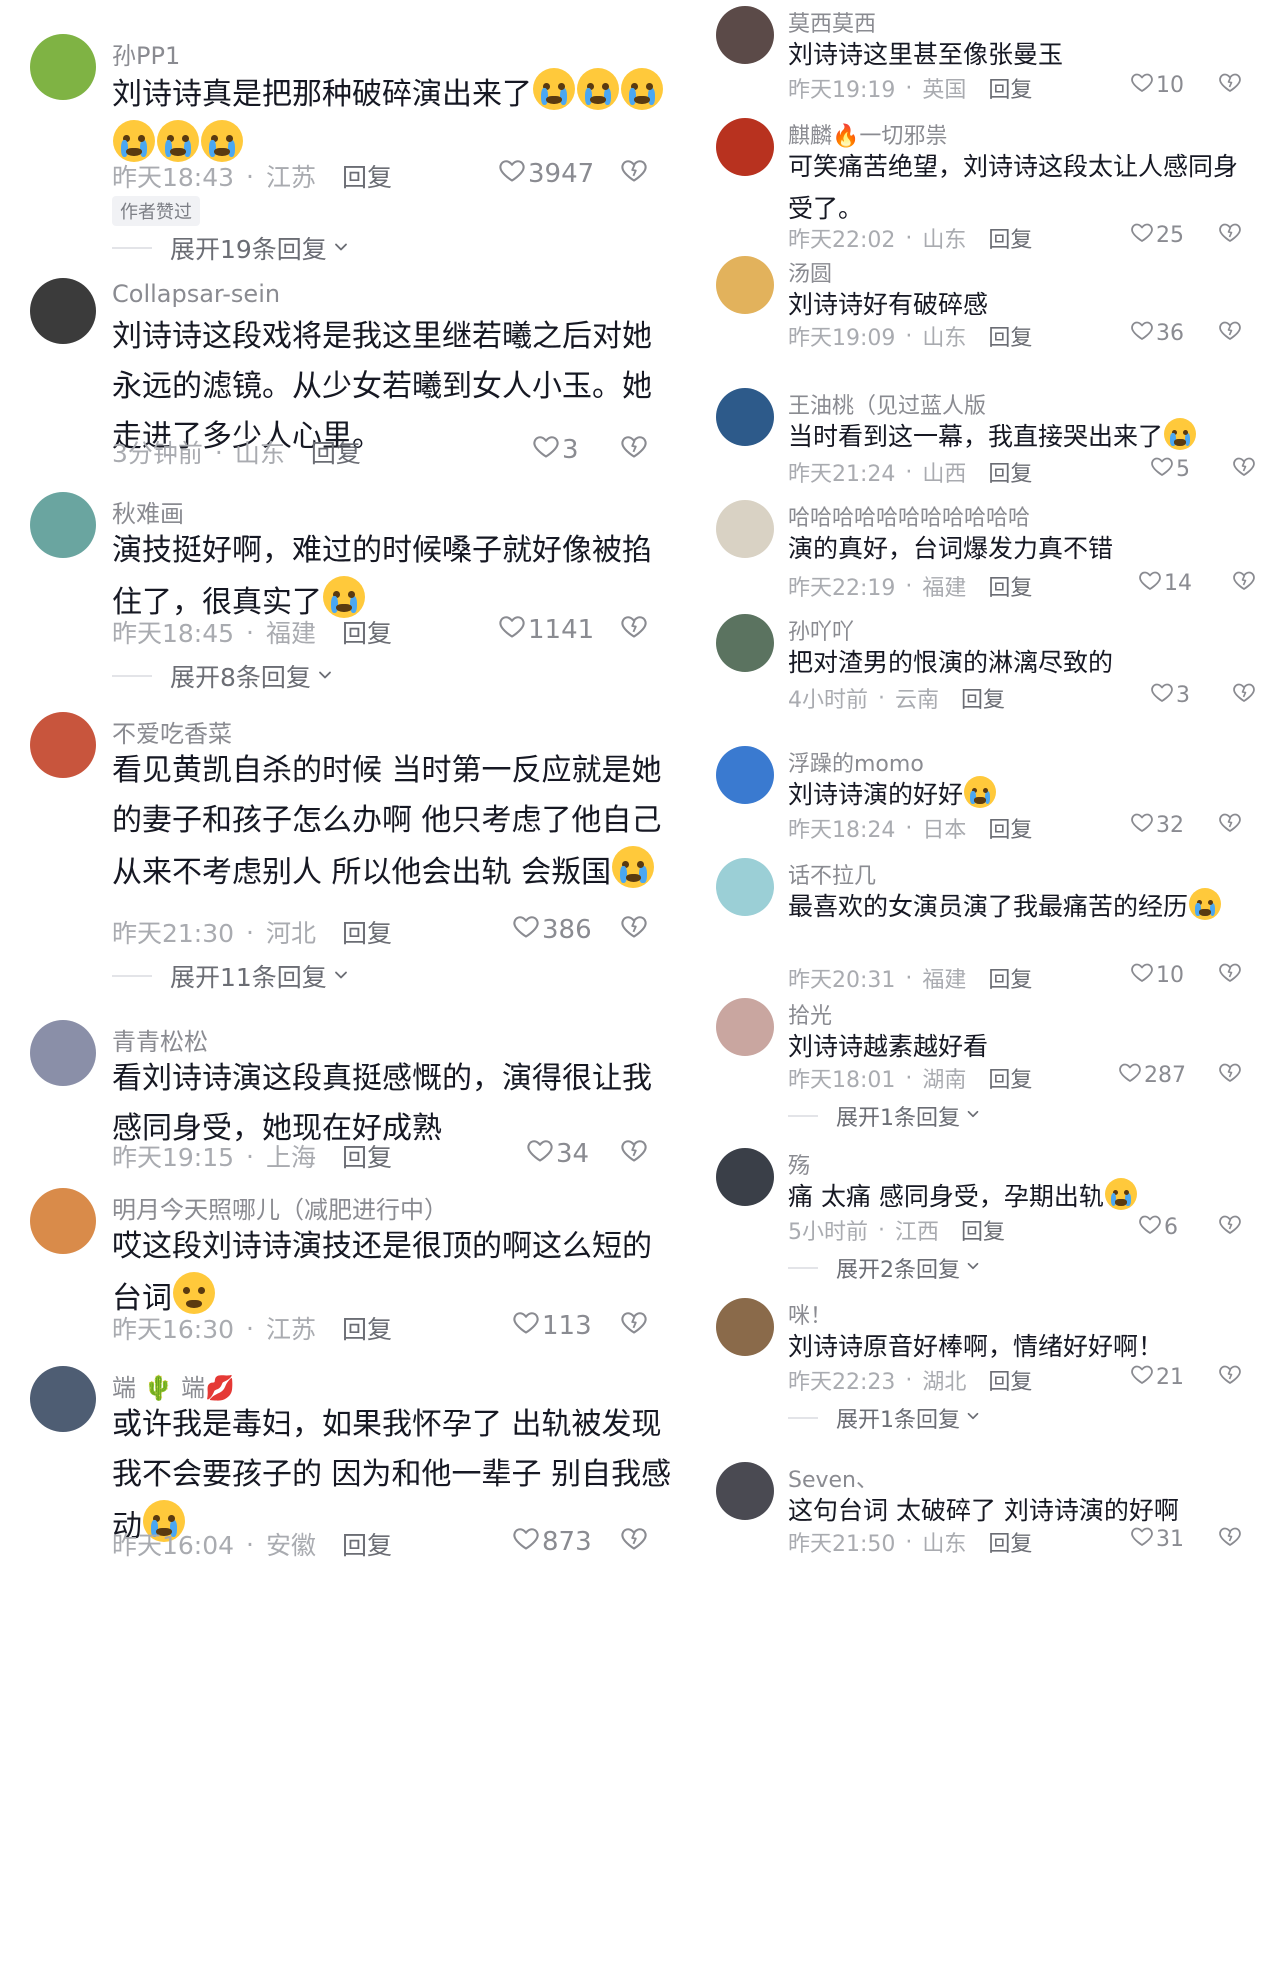 Image resolution: width=1278 pixels, height=1968 pixels. What do you see at coordinates (896, 1230) in the screenshot?
I see `comment-meta: 5小时前 · 江西 回复` at bounding box center [896, 1230].